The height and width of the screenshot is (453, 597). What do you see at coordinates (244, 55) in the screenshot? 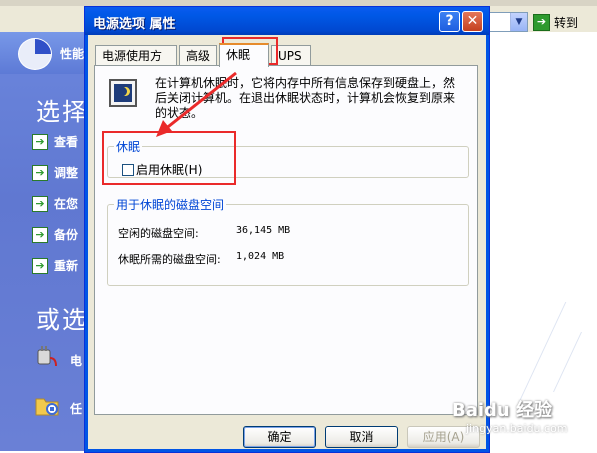
I see `tab-hibernate: 休眠` at bounding box center [244, 55].